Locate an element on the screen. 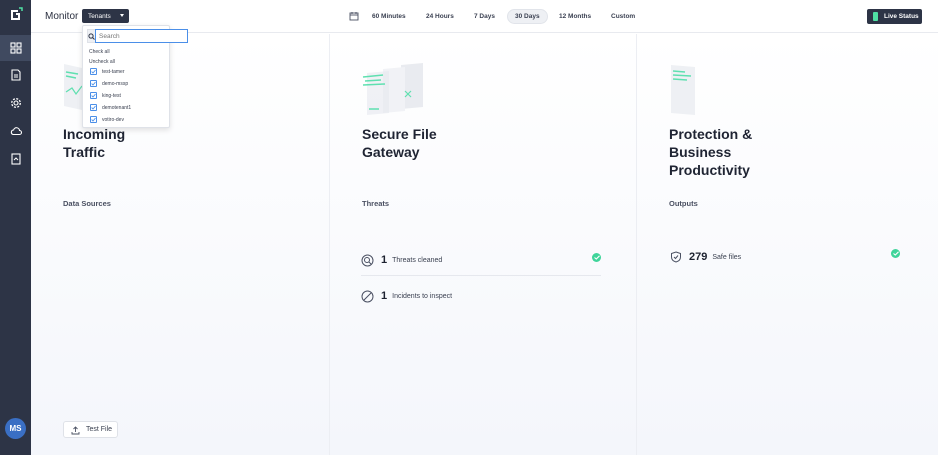 The width and height of the screenshot is (938, 455). data-sources-label: Data Sources is located at coordinates (87, 203).